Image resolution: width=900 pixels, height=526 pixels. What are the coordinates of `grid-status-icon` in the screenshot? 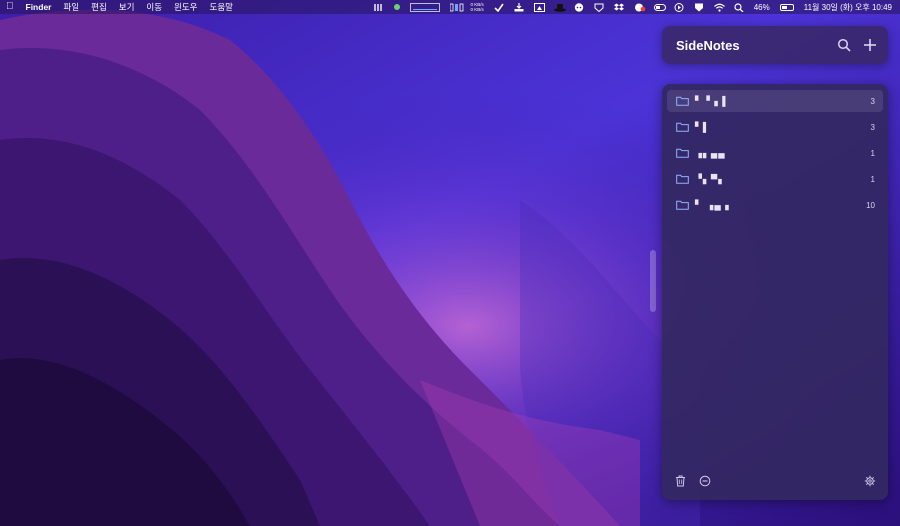 It's located at (379, 7).